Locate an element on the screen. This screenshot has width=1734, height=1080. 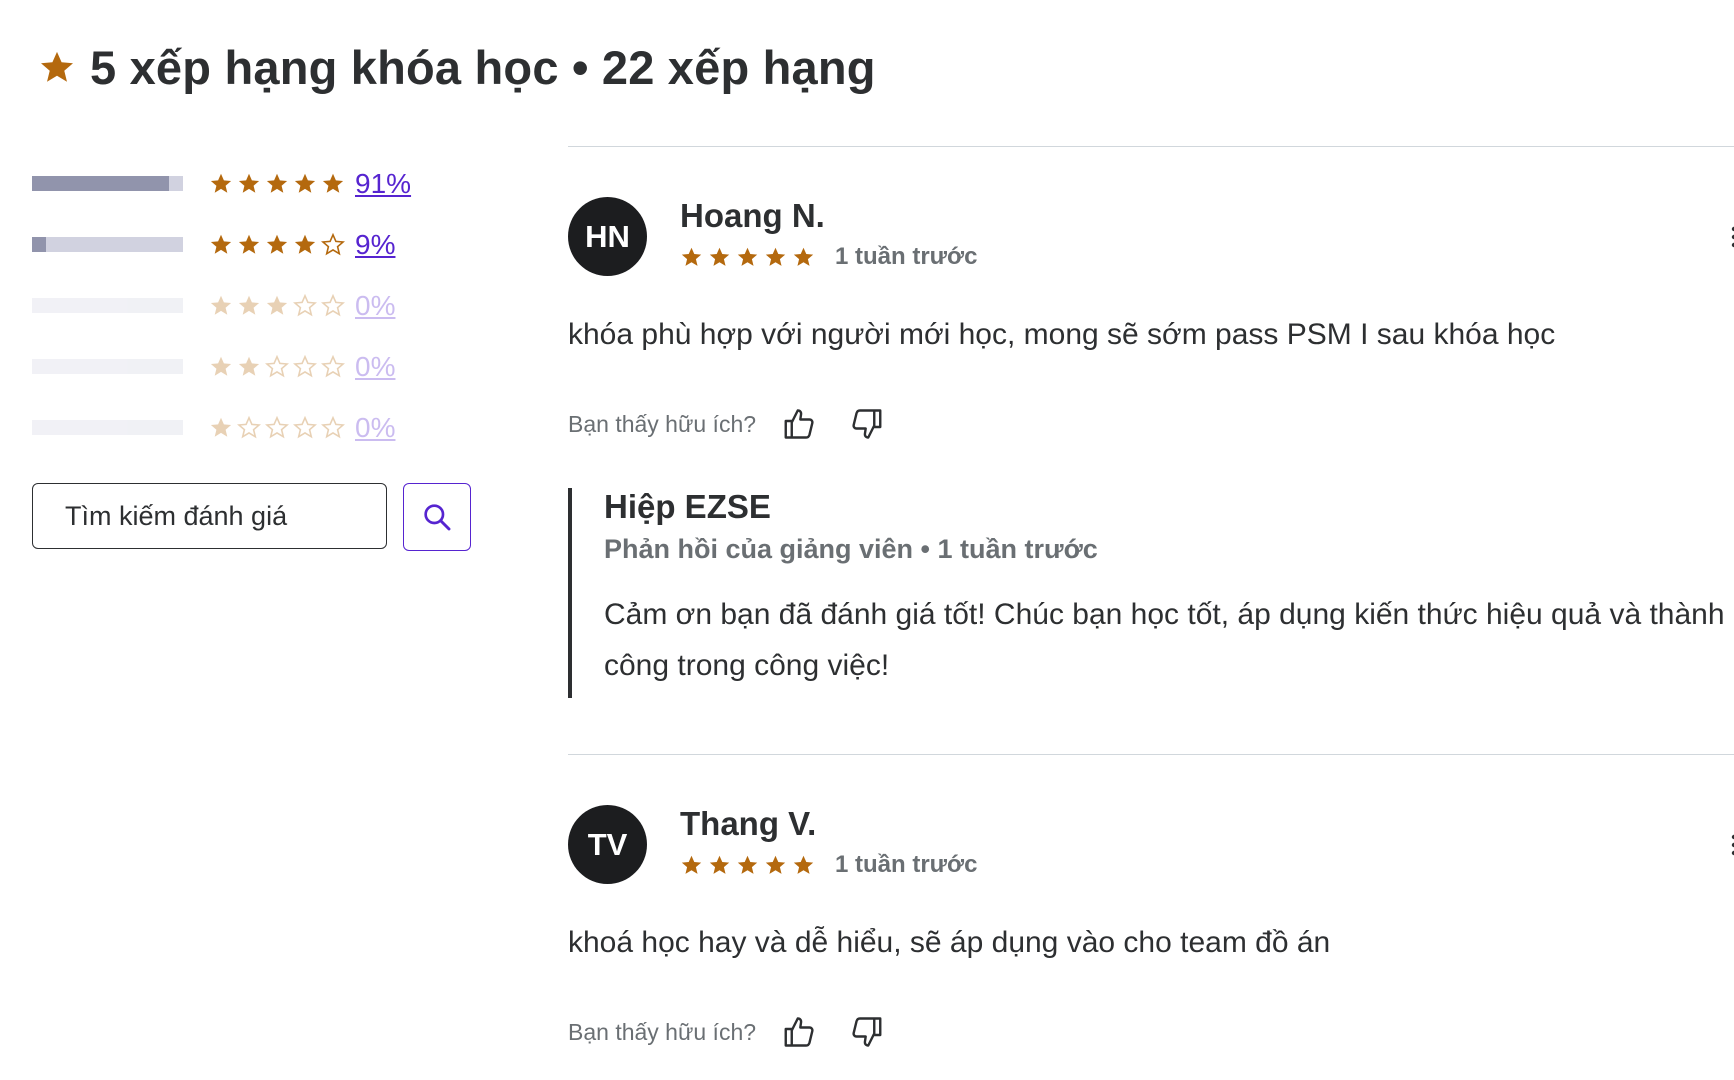
histogram-row-5: 91% is located at coordinates (272, 183).